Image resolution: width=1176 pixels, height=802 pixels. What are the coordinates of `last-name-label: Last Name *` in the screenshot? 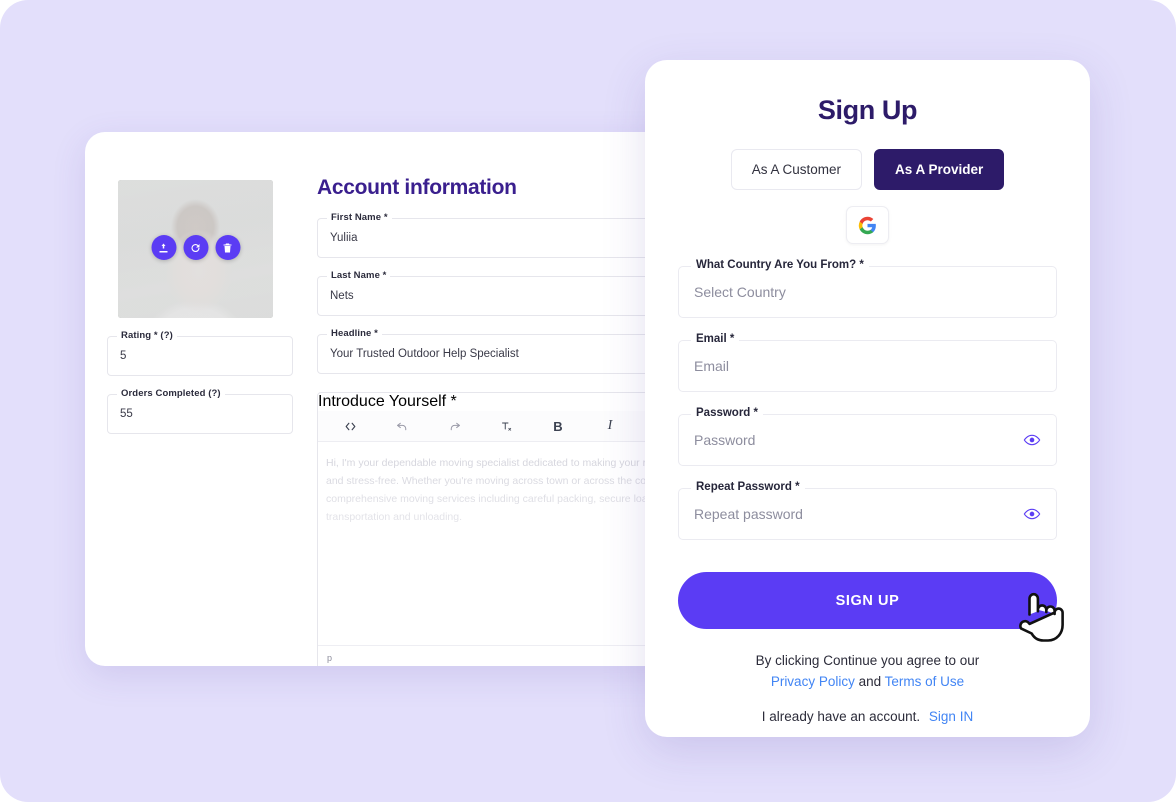 It's located at (359, 275).